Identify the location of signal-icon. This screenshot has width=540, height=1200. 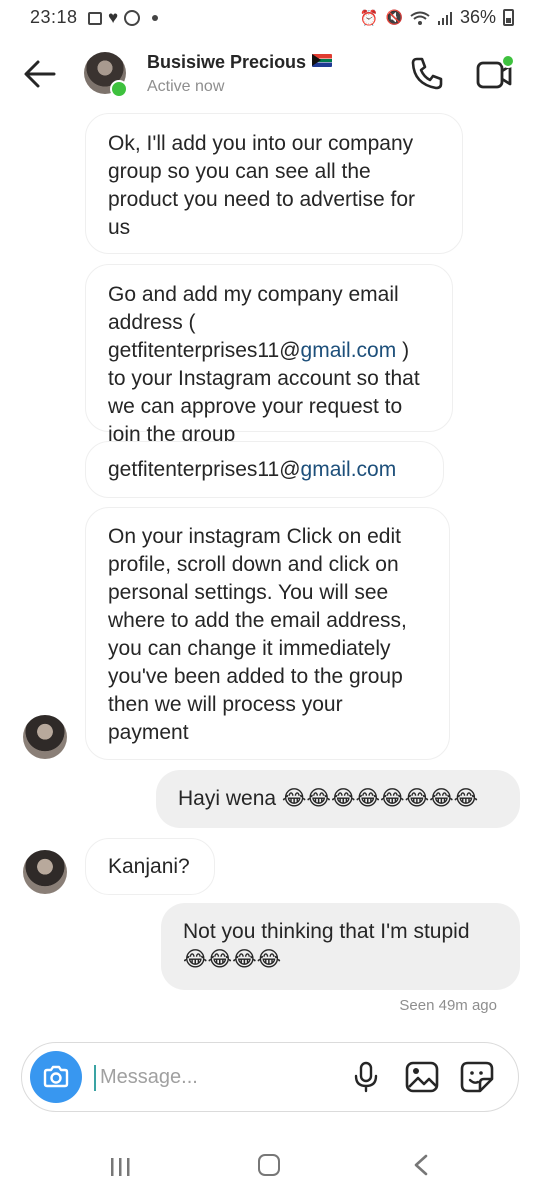
(444, 18).